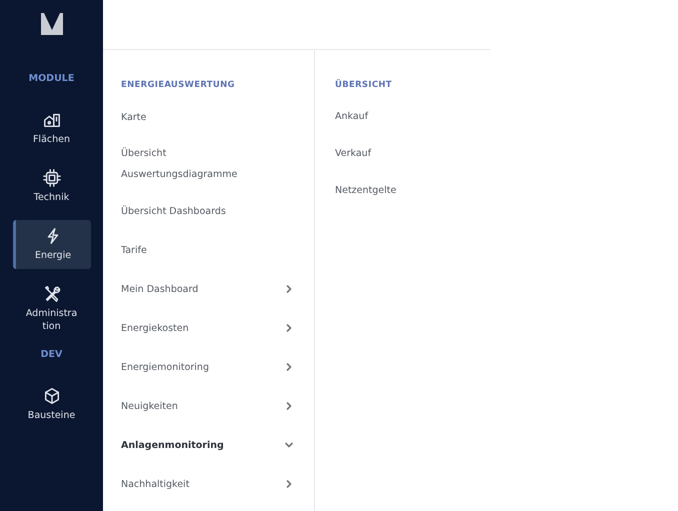  Describe the element at coordinates (351, 116) in the screenshot. I see `submenu-item: Ankauf` at that location.